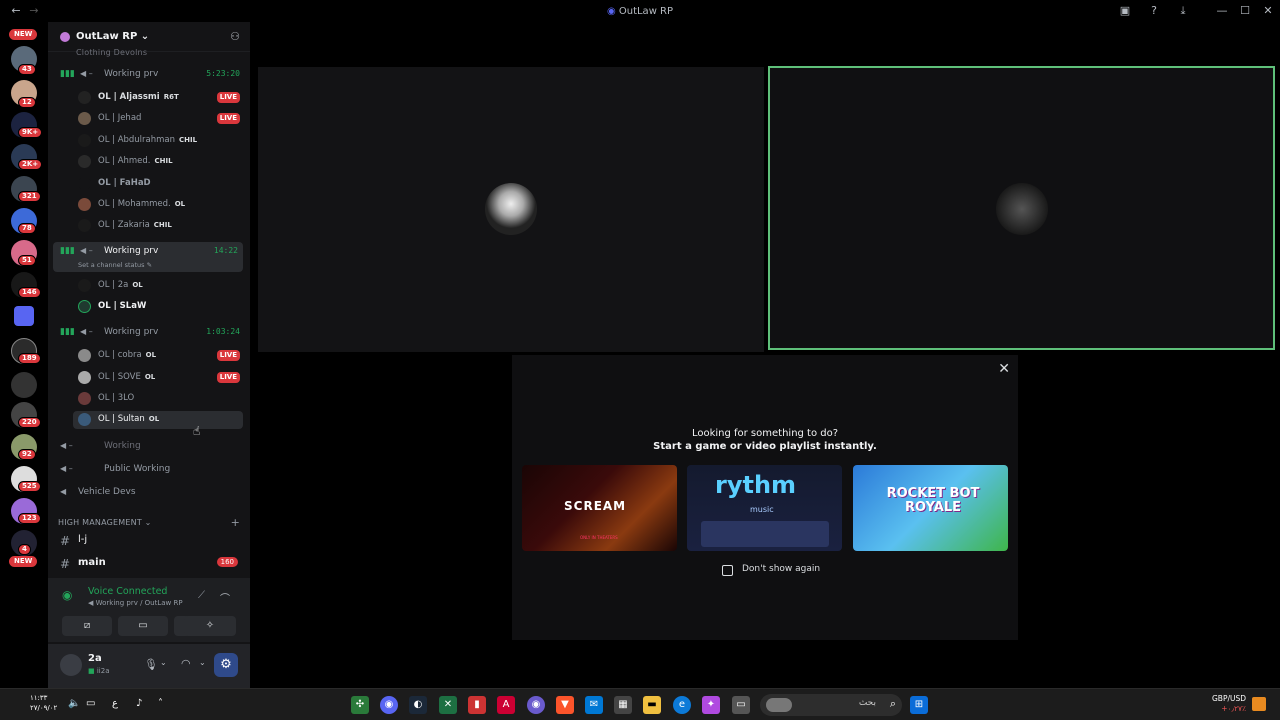 This screenshot has width=1280, height=720. What do you see at coordinates (67, 595) in the screenshot?
I see `signal-icon: ◉` at bounding box center [67, 595].